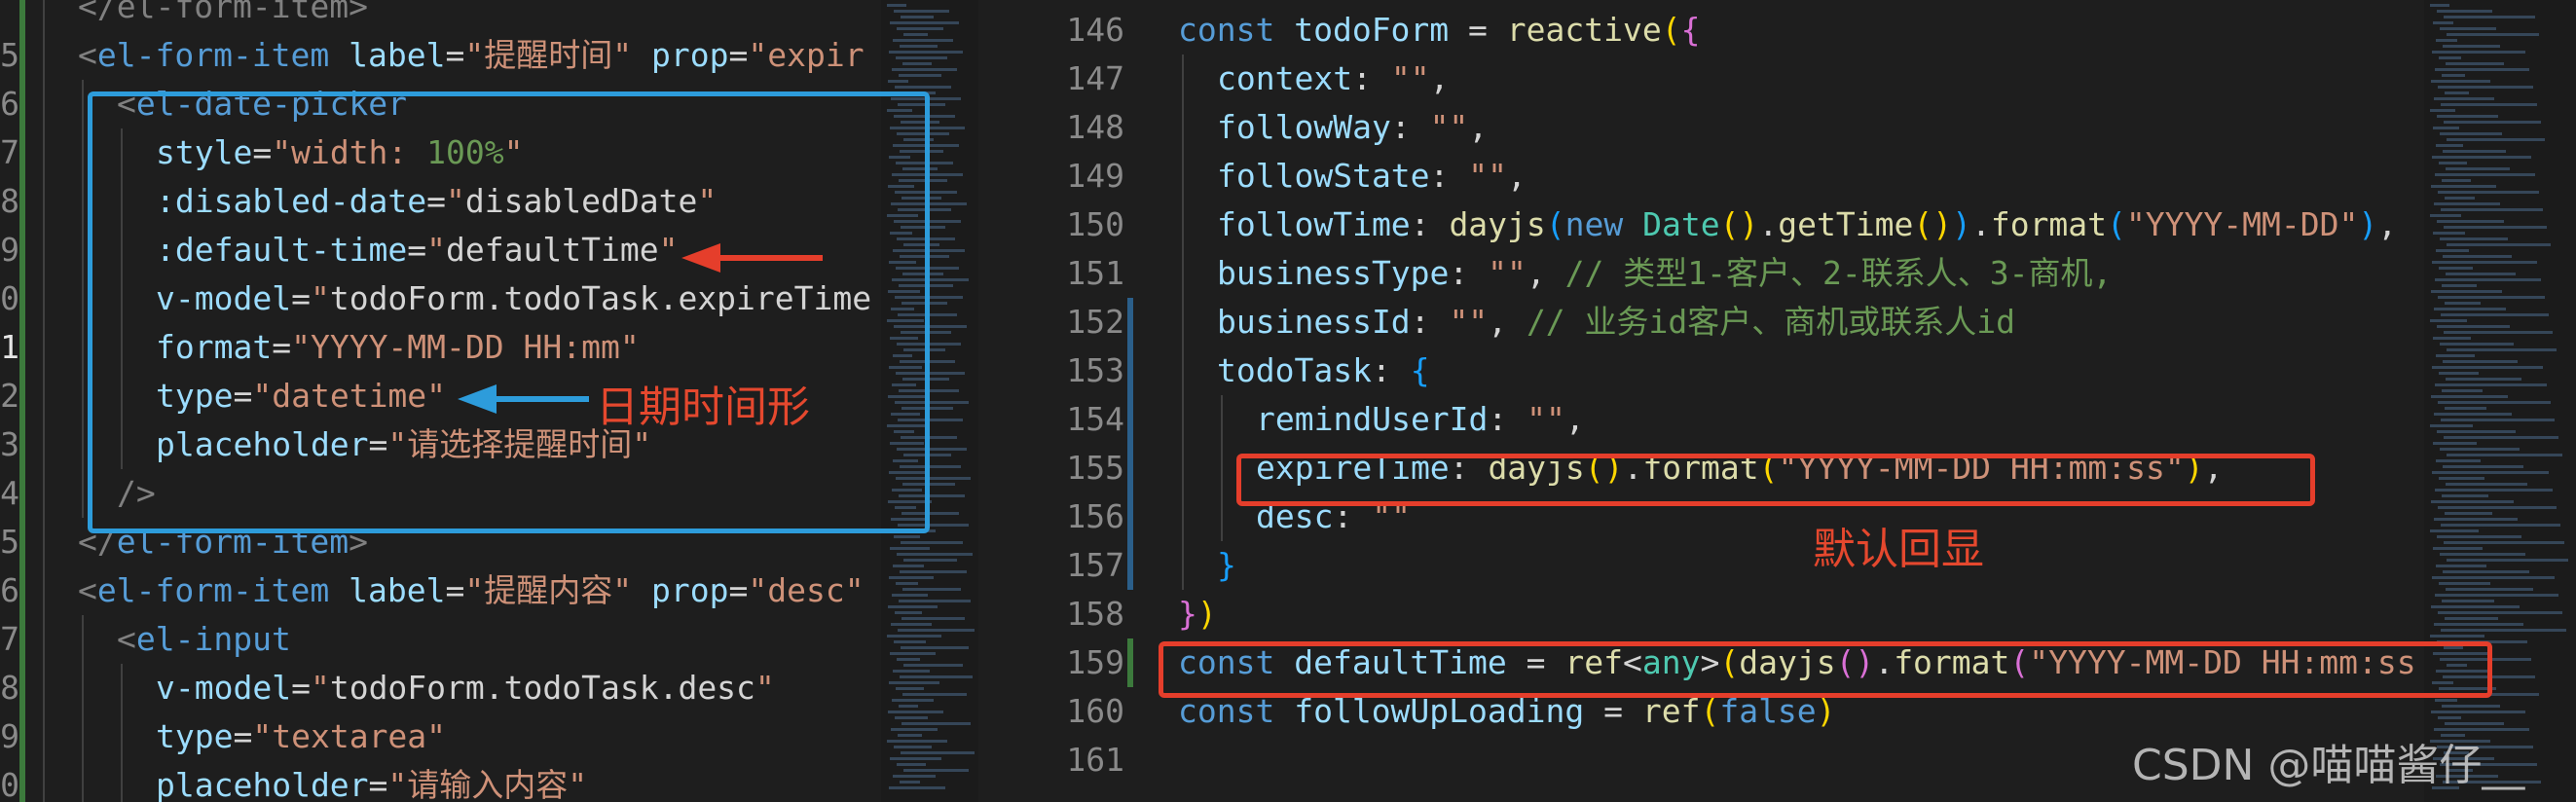  Describe the element at coordinates (1095, 322) in the screenshot. I see `line-number: 152` at that location.